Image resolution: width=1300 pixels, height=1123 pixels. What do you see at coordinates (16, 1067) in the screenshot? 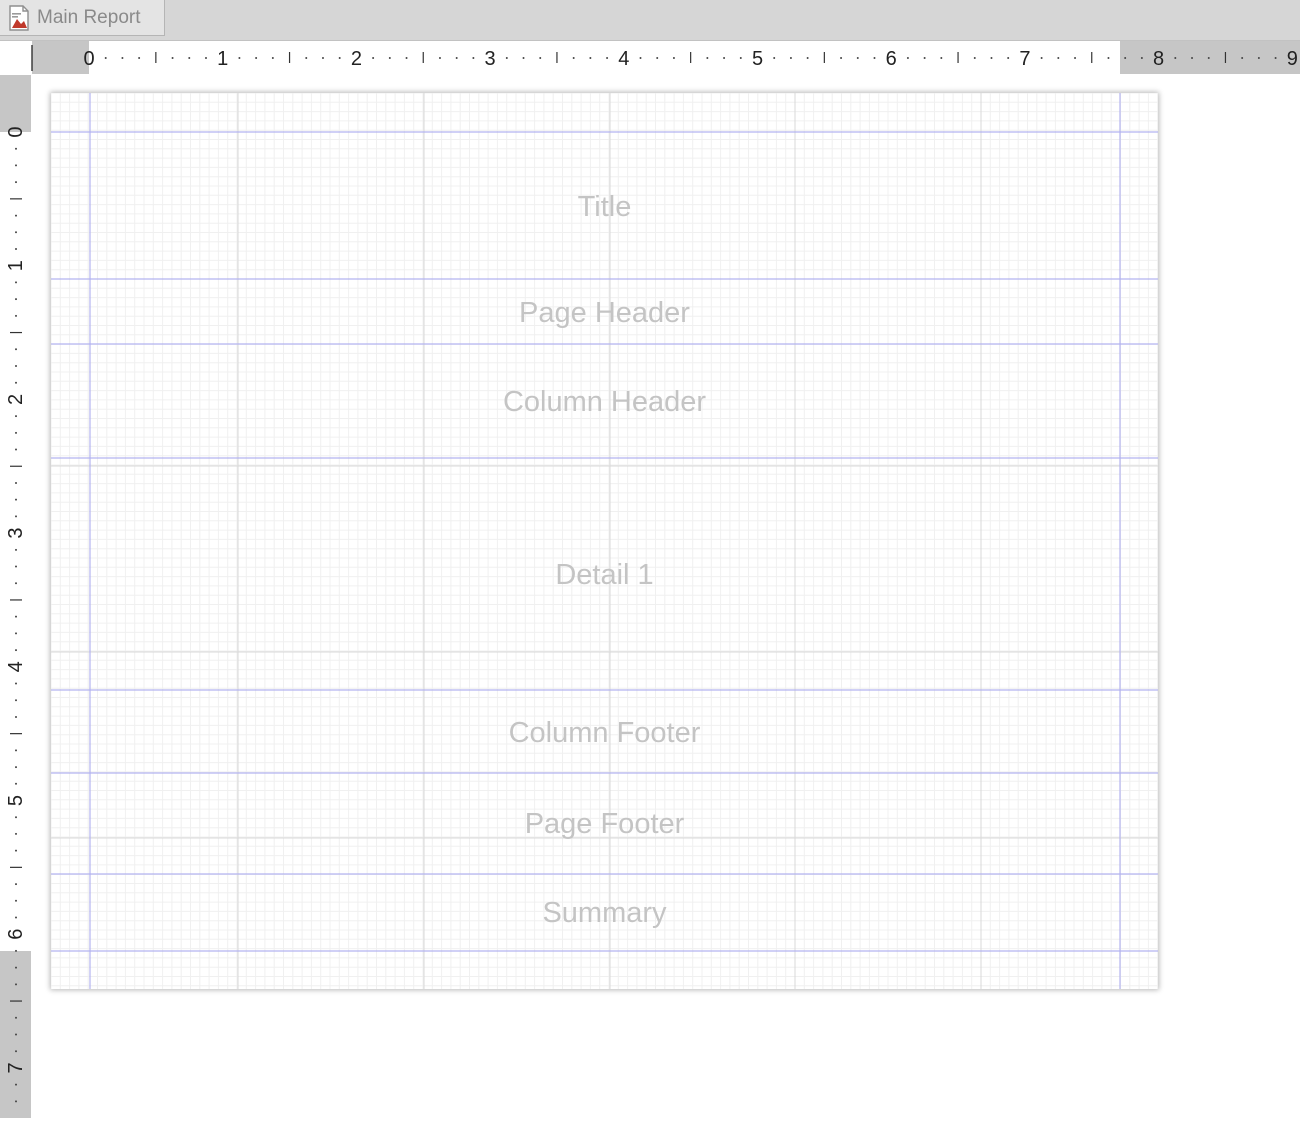
I see `v-ruler-label: 7` at bounding box center [16, 1067].